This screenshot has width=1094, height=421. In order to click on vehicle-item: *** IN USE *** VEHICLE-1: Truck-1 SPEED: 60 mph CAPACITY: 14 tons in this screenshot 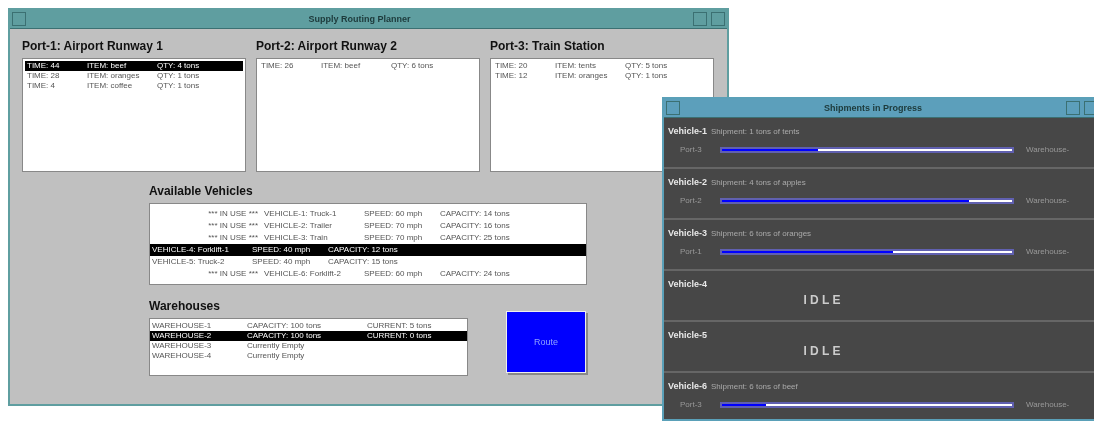, I will do `click(368, 214)`.